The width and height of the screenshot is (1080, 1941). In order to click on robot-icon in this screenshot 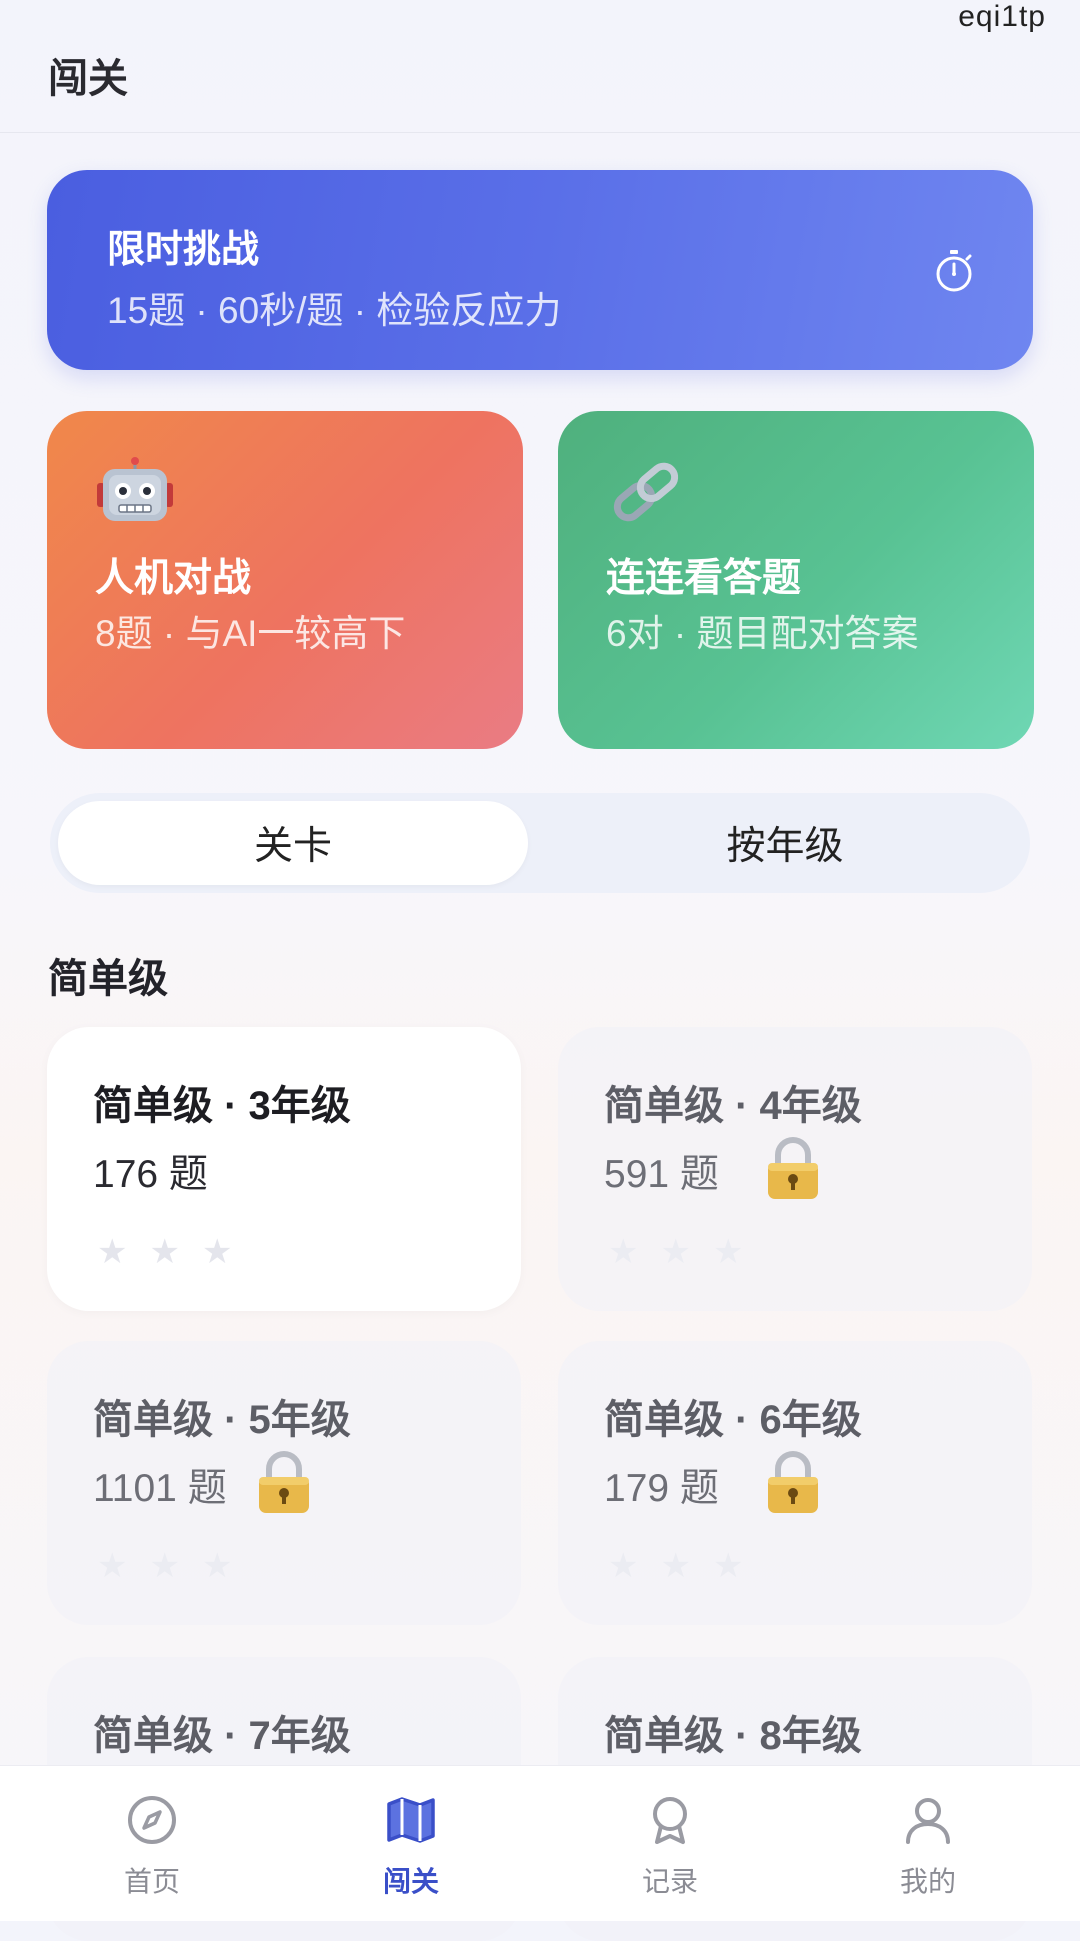, I will do `click(135, 489)`.